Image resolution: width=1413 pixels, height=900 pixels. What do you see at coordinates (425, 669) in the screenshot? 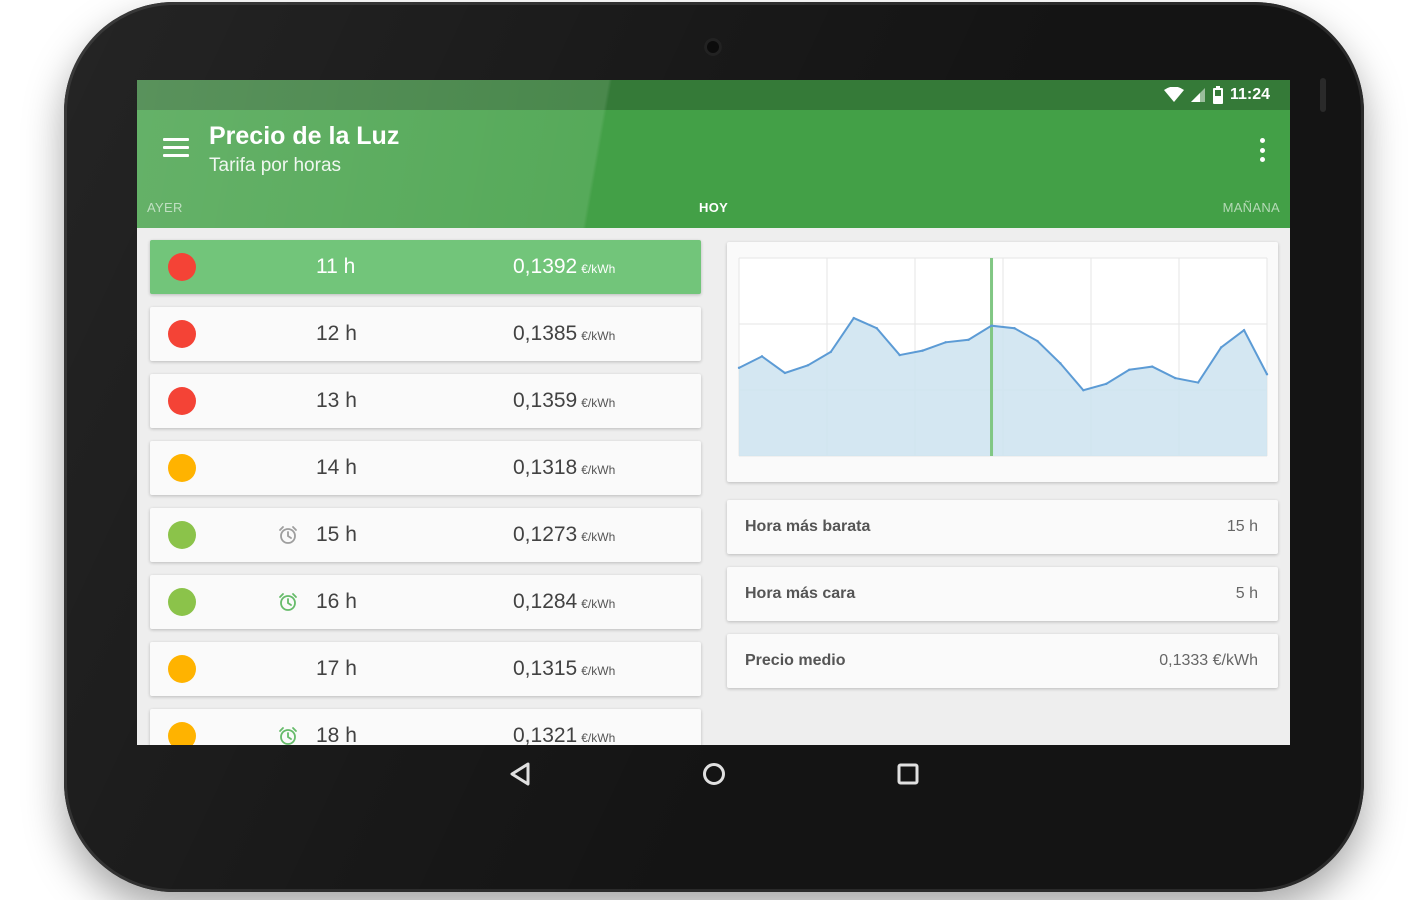
I see `hour-row: 17 h 0,1315 €/kWh` at bounding box center [425, 669].